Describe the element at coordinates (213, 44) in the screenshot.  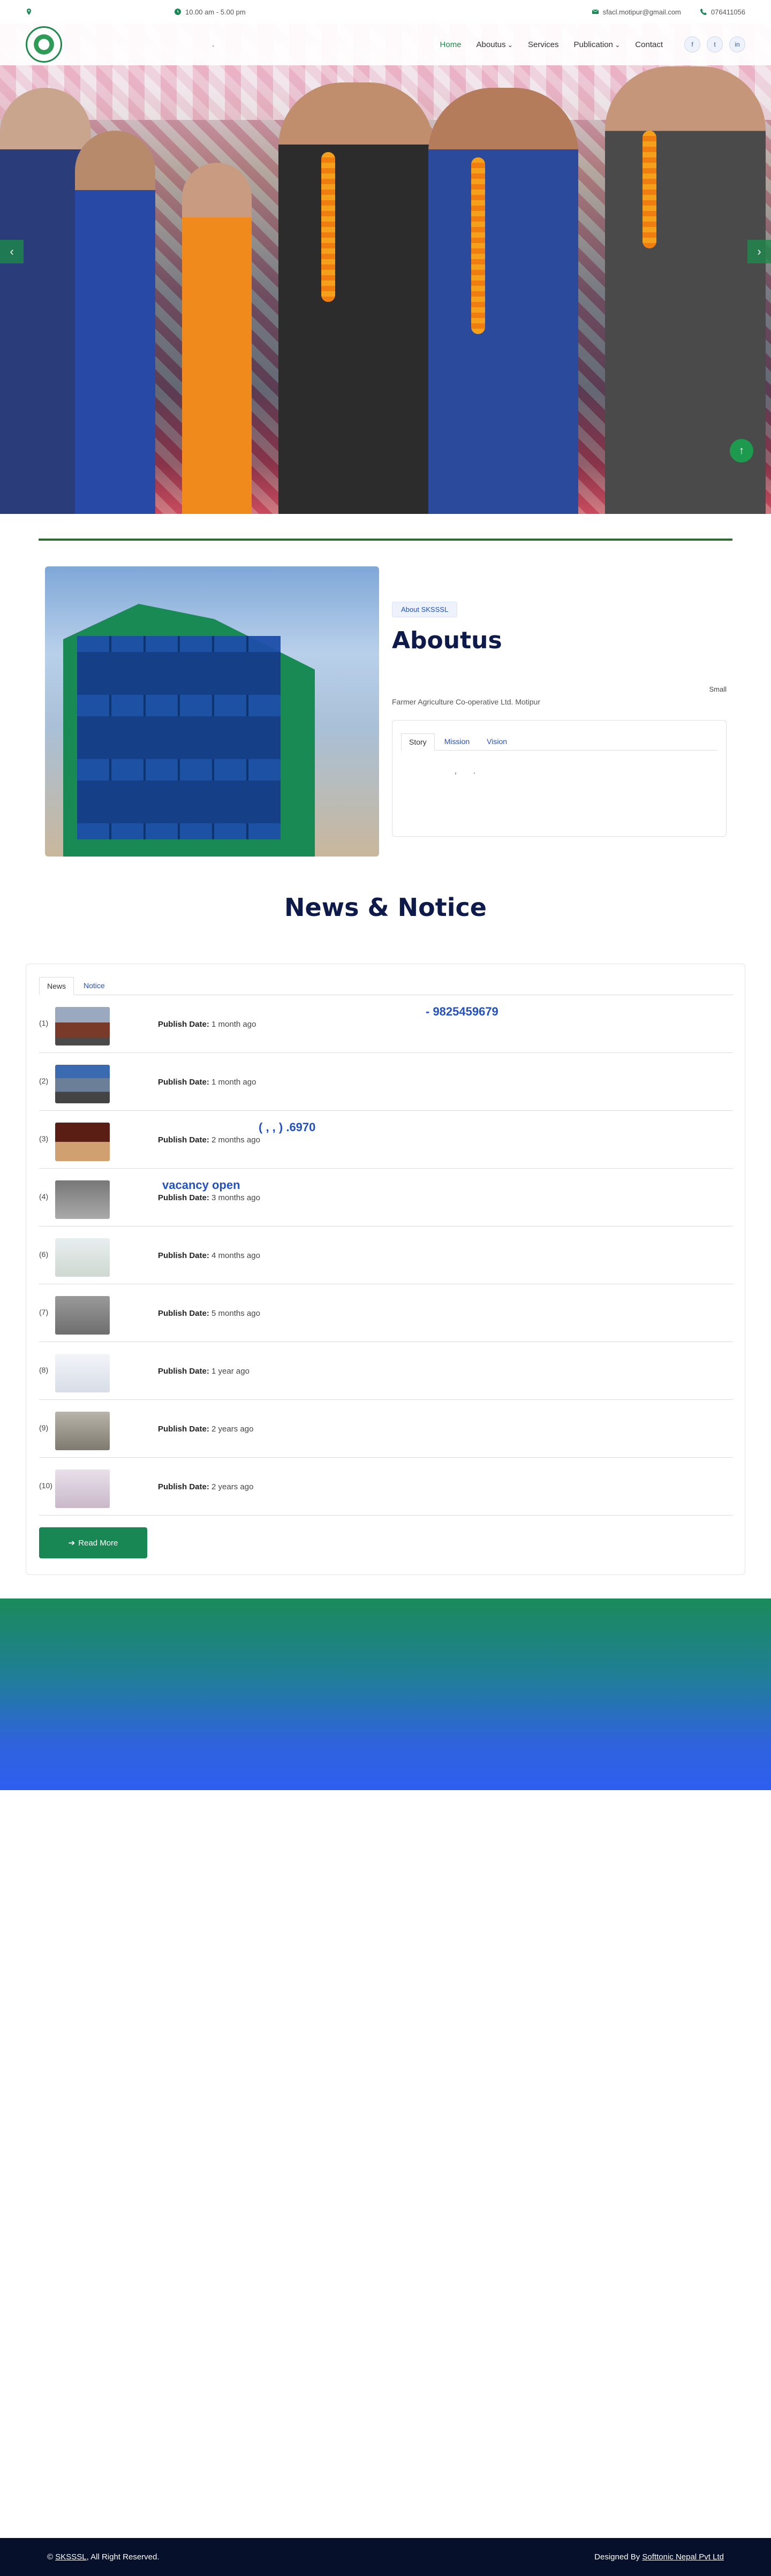
I see `brand-placeholder: .` at that location.